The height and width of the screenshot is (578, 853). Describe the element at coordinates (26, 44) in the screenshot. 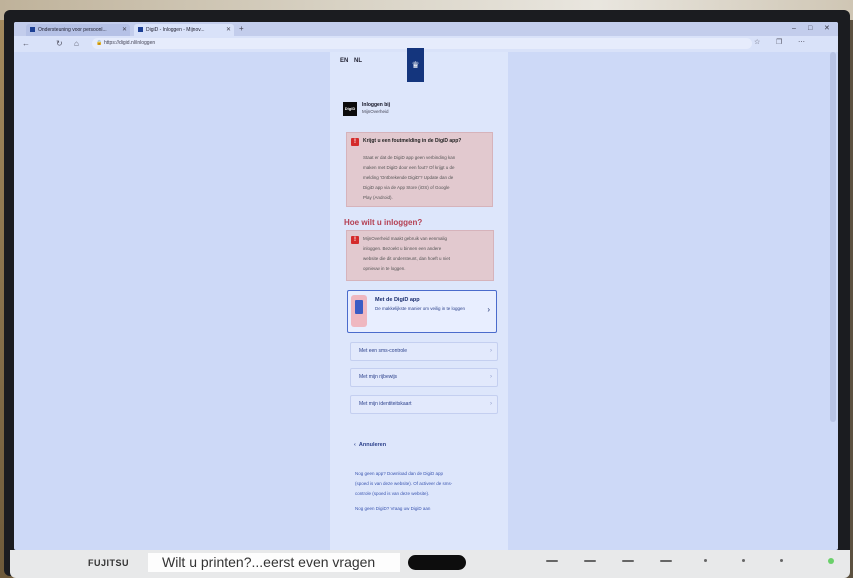

I see `back-icon: ←` at that location.